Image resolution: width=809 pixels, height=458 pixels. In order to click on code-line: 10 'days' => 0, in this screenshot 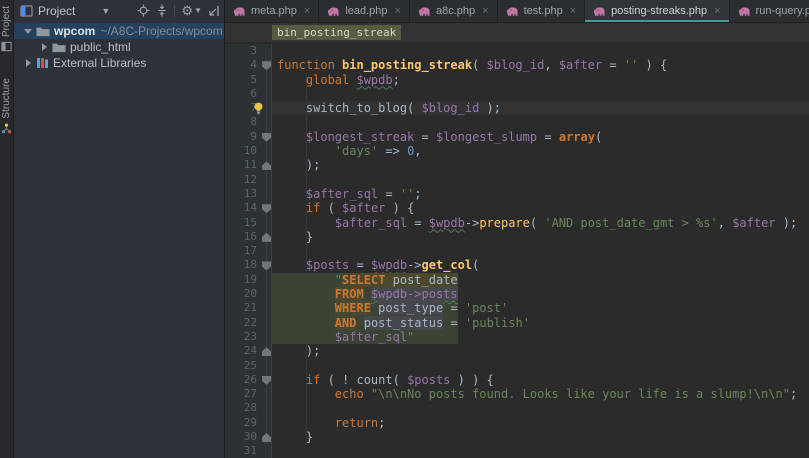, I will do `click(517, 151)`.